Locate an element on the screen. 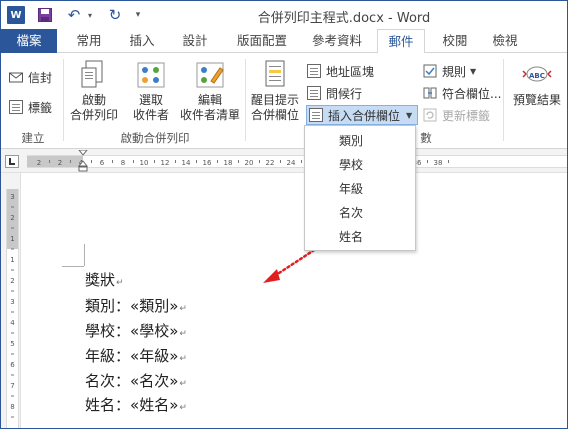  tab-file: 檔案 is located at coordinates (29, 41).